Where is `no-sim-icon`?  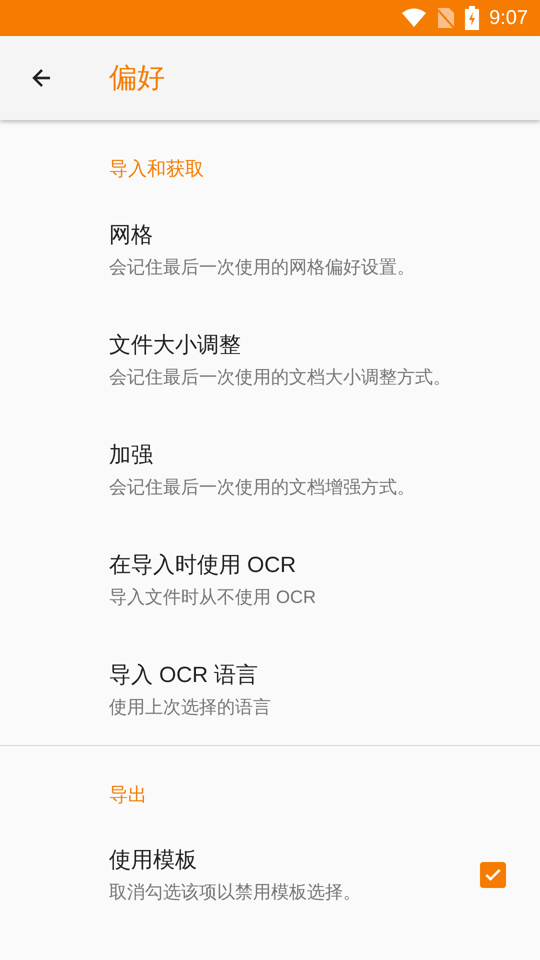 no-sim-icon is located at coordinates (446, 18).